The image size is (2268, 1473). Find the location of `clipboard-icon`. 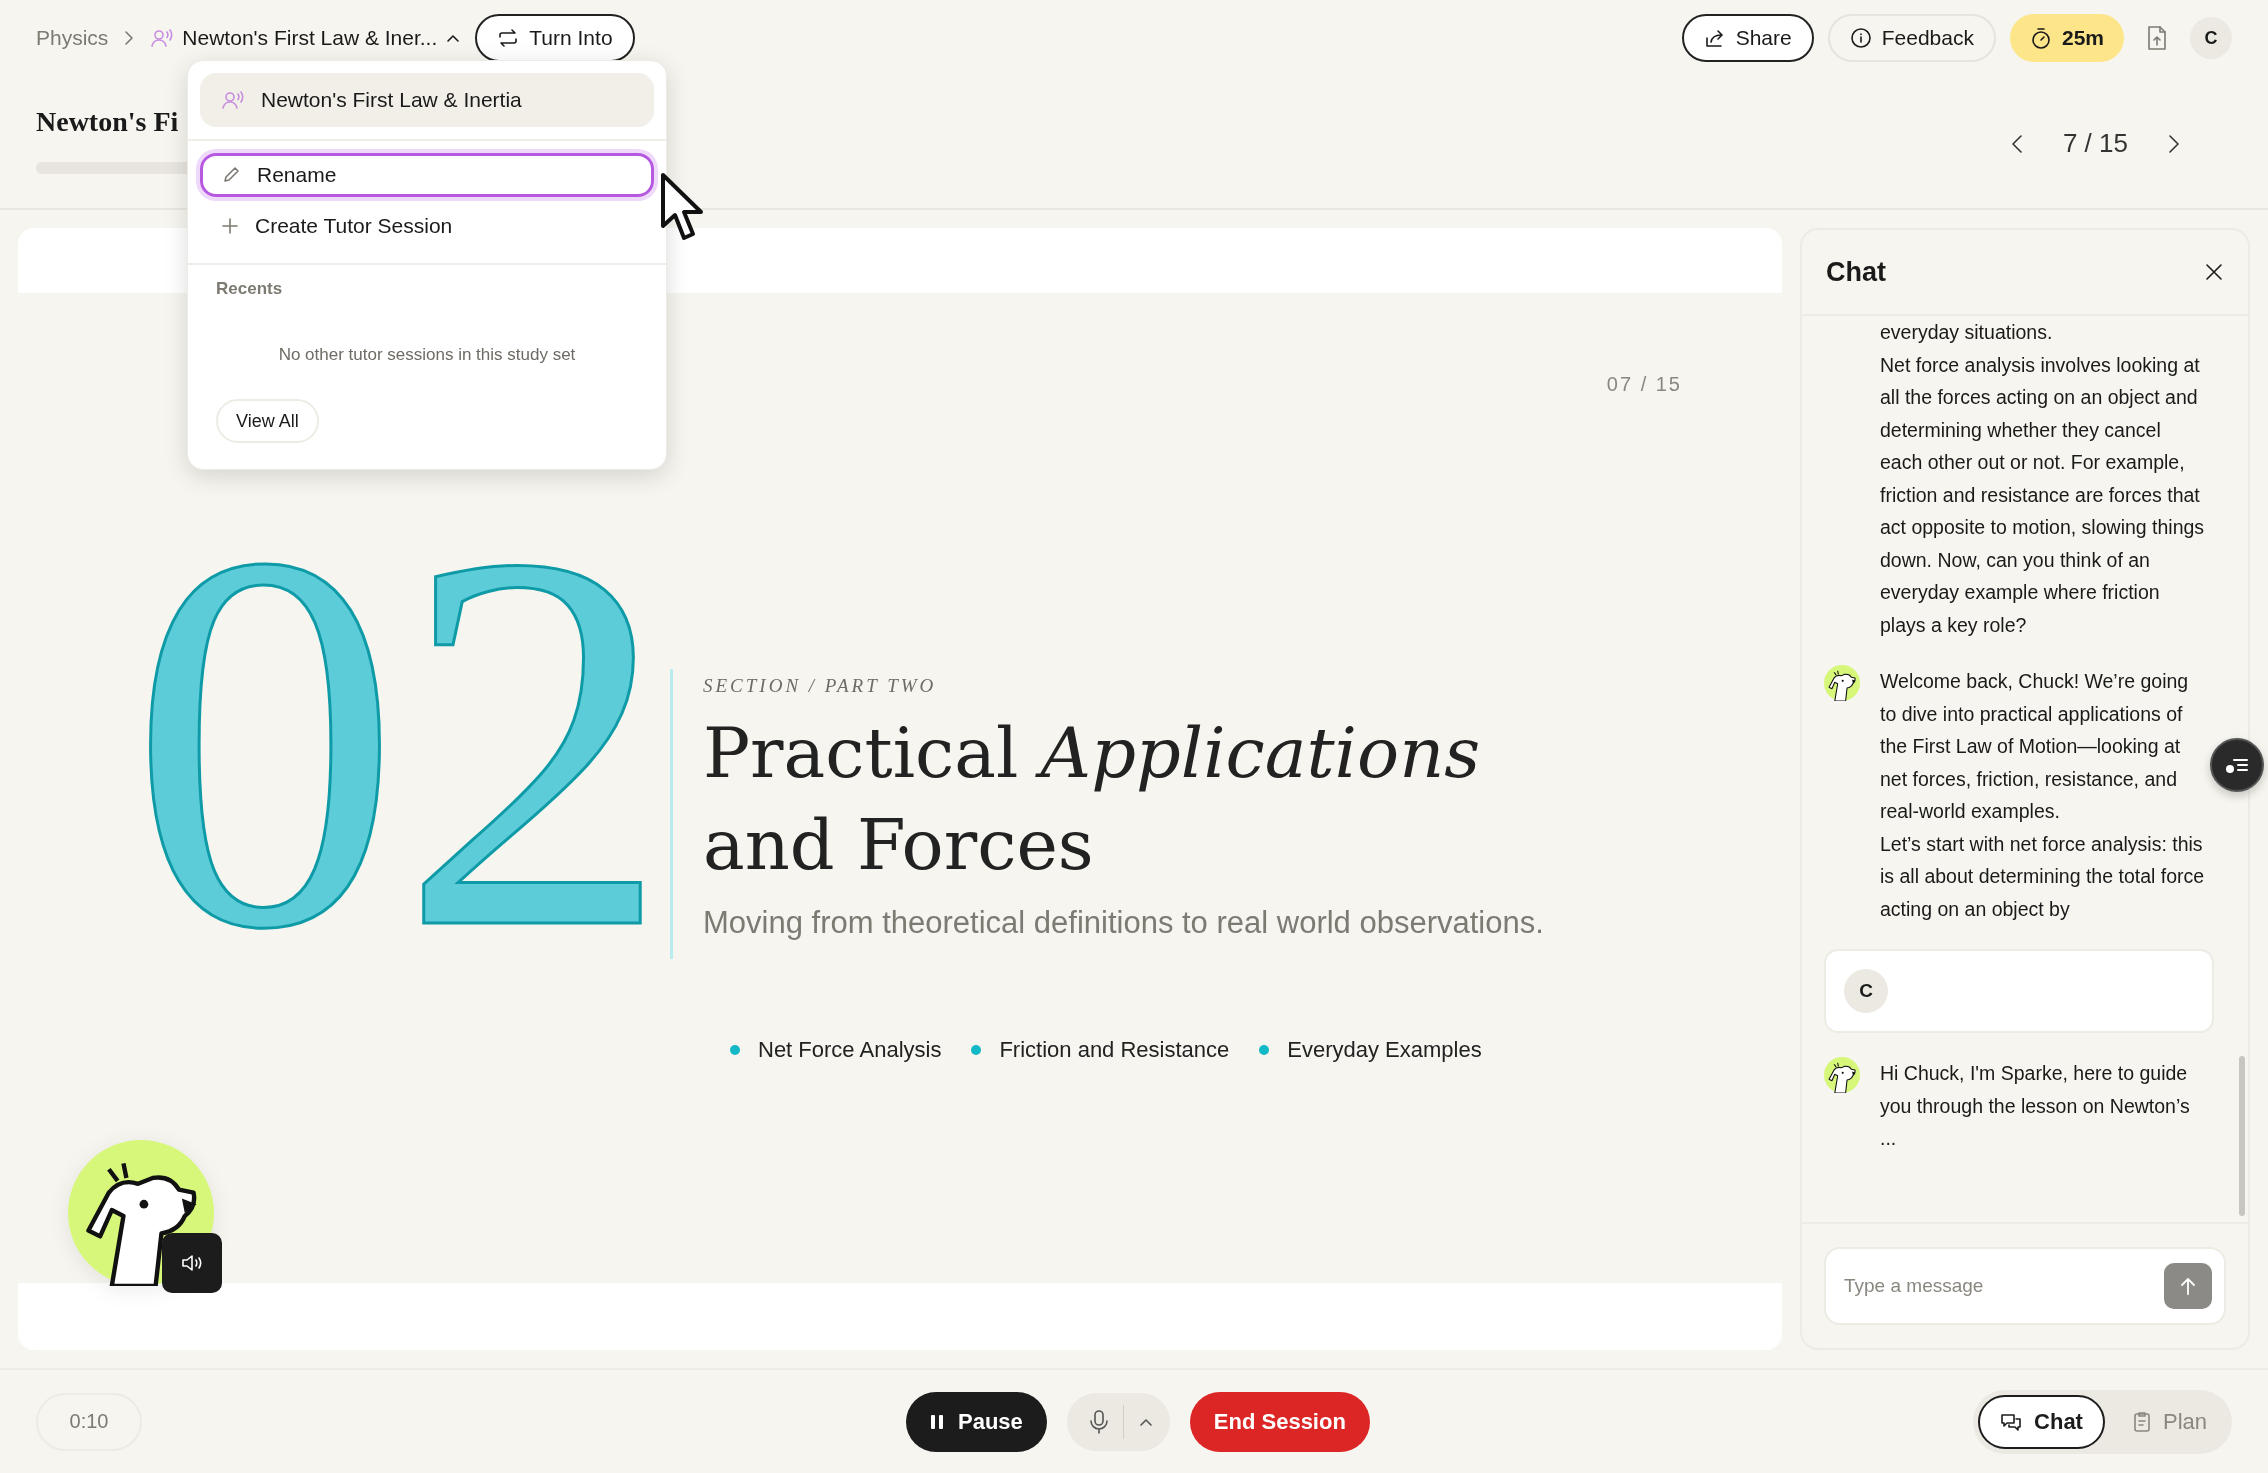

clipboard-icon is located at coordinates (2141, 1421).